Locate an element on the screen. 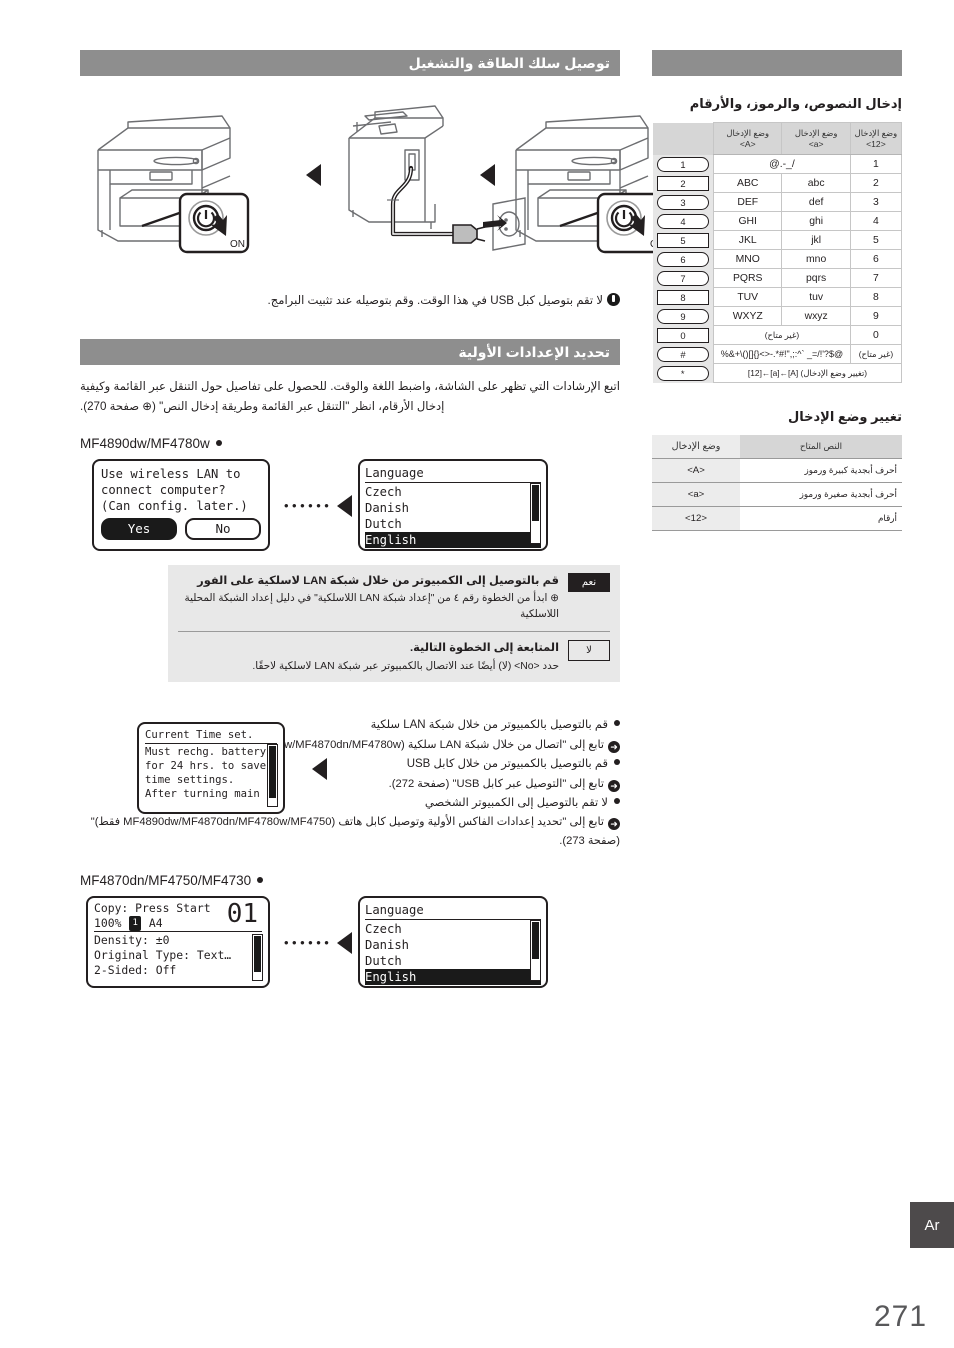 Image resolution: width=954 pixels, height=1348 pixels. lcd-language-menu-1: Language Czech Danish Dutch English is located at coordinates (453, 504).